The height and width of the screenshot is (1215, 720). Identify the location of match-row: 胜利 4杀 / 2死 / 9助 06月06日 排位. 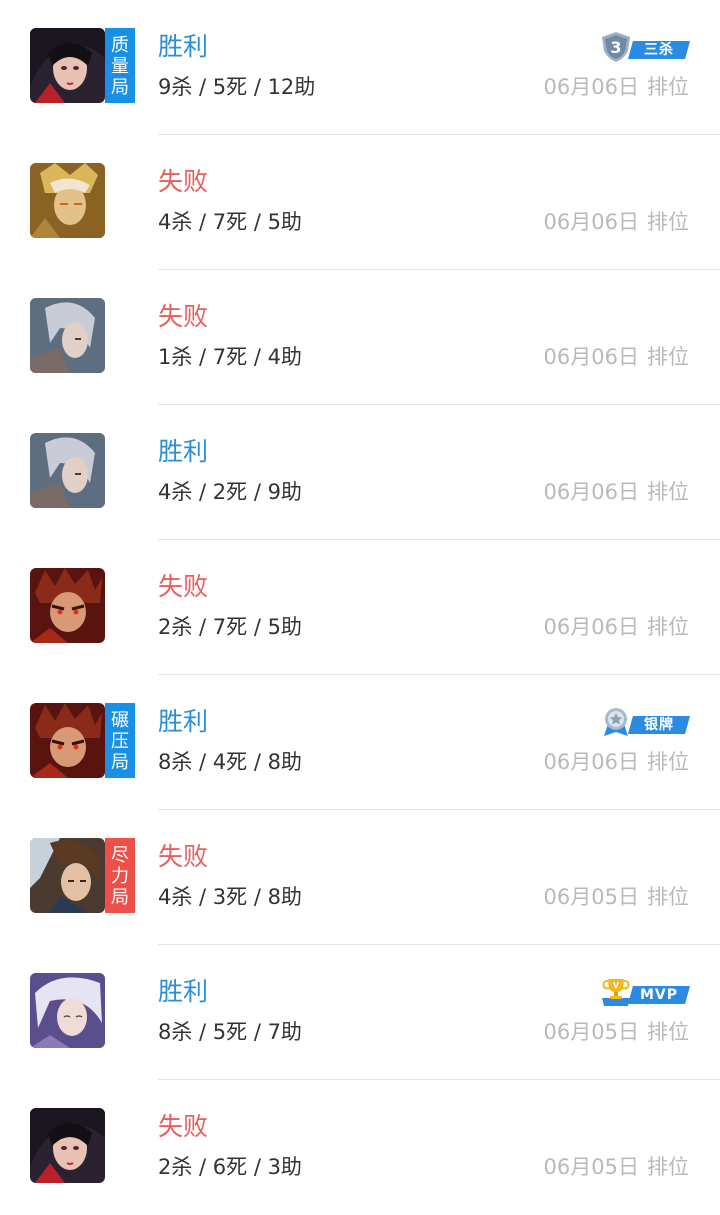
(360, 472).